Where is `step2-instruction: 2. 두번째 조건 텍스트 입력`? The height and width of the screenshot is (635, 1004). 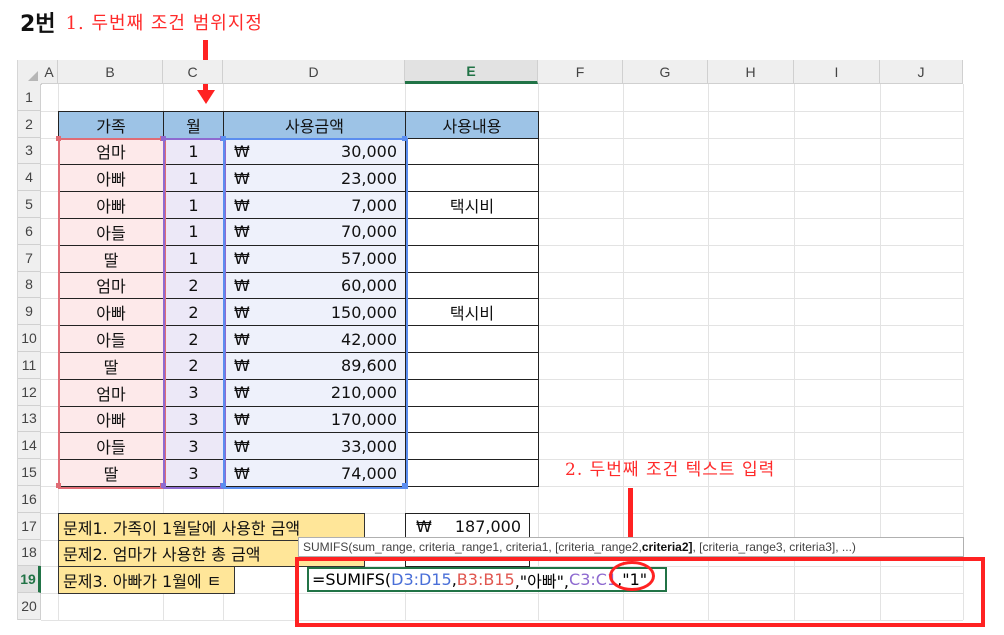
step2-instruction: 2. 두번째 조건 텍스트 입력 is located at coordinates (670, 470).